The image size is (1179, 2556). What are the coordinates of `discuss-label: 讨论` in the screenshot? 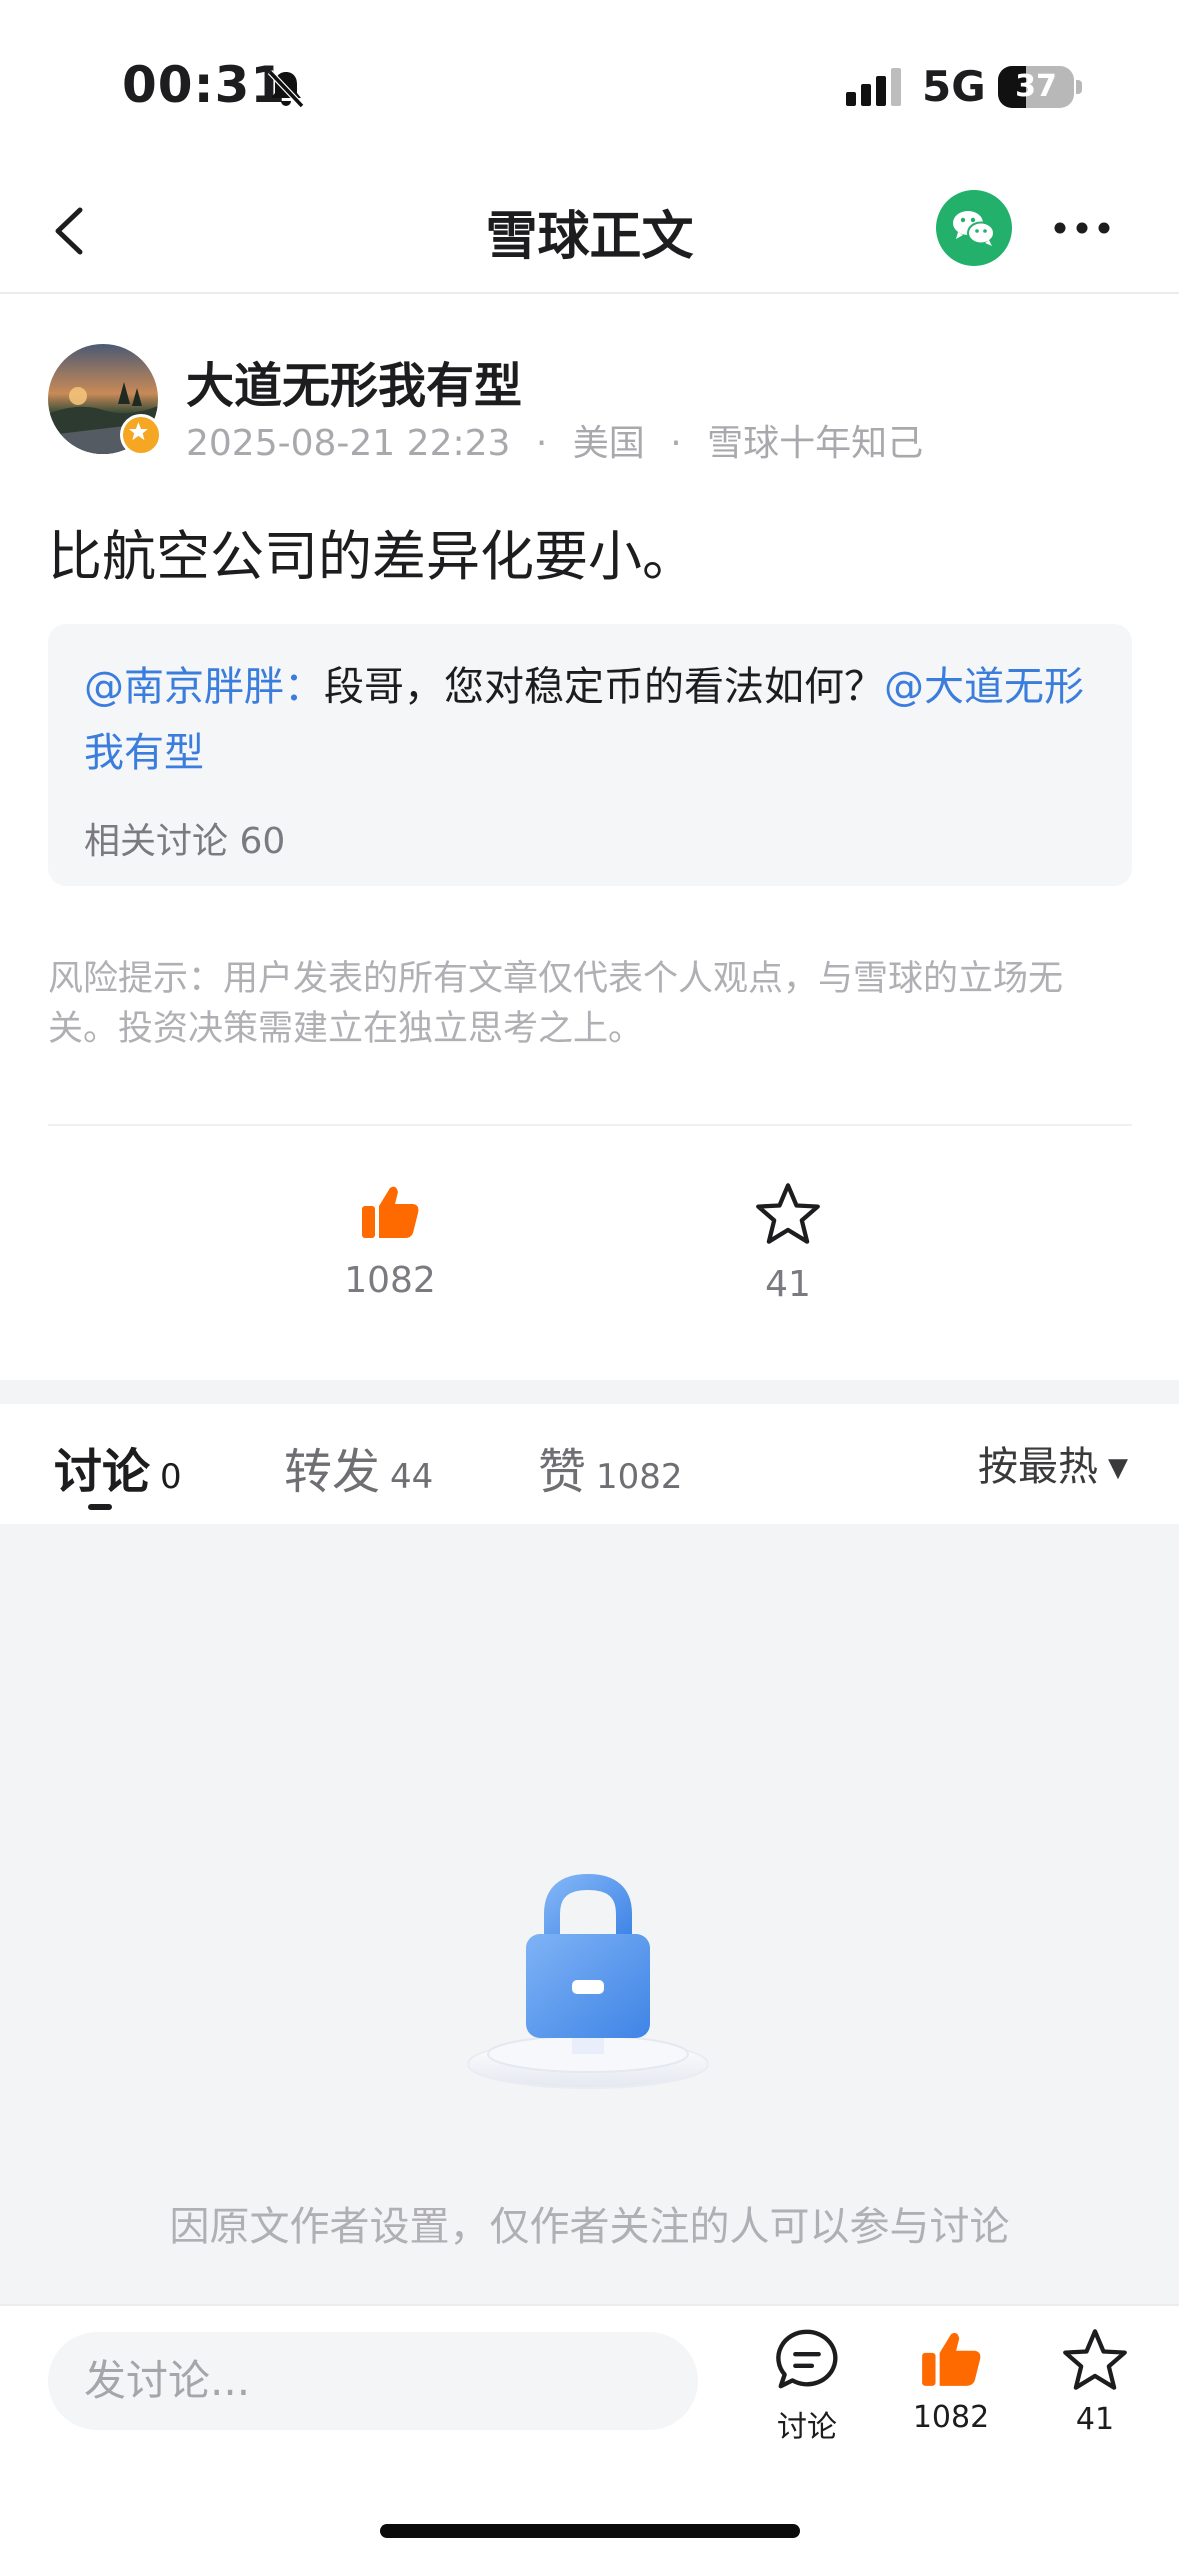 It's located at (807, 2427).